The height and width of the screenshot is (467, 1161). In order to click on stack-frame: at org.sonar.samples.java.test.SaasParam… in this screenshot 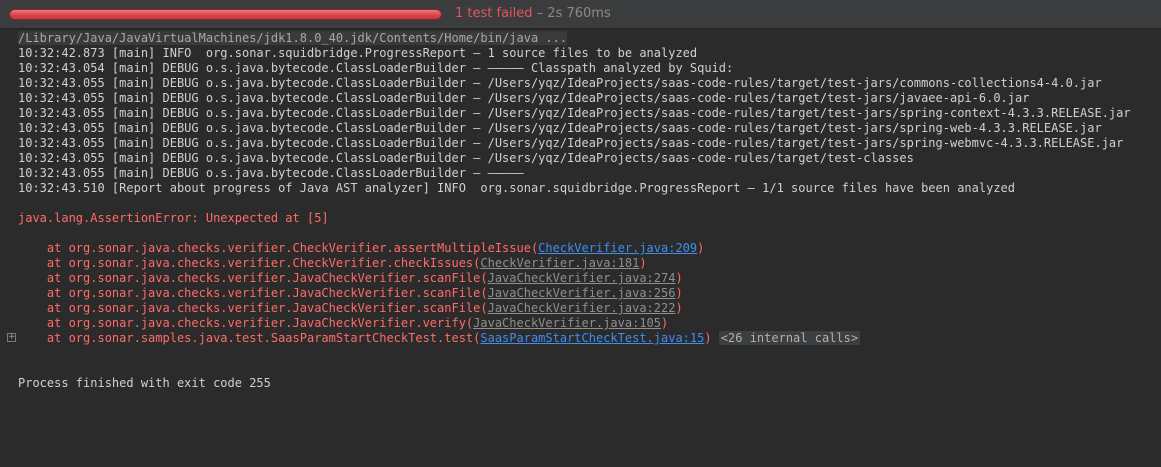, I will do `click(589, 338)`.